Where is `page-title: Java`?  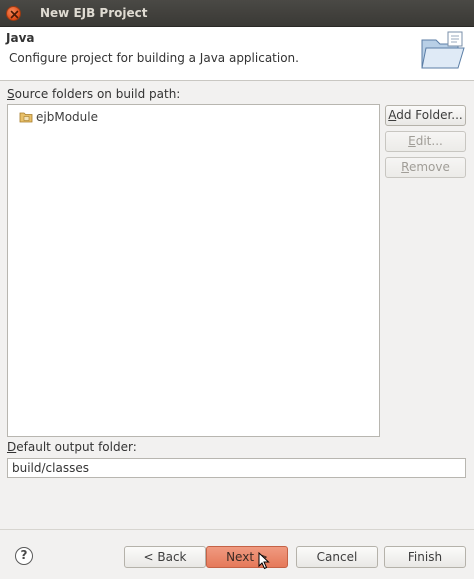
page-title: Java is located at coordinates (20, 38).